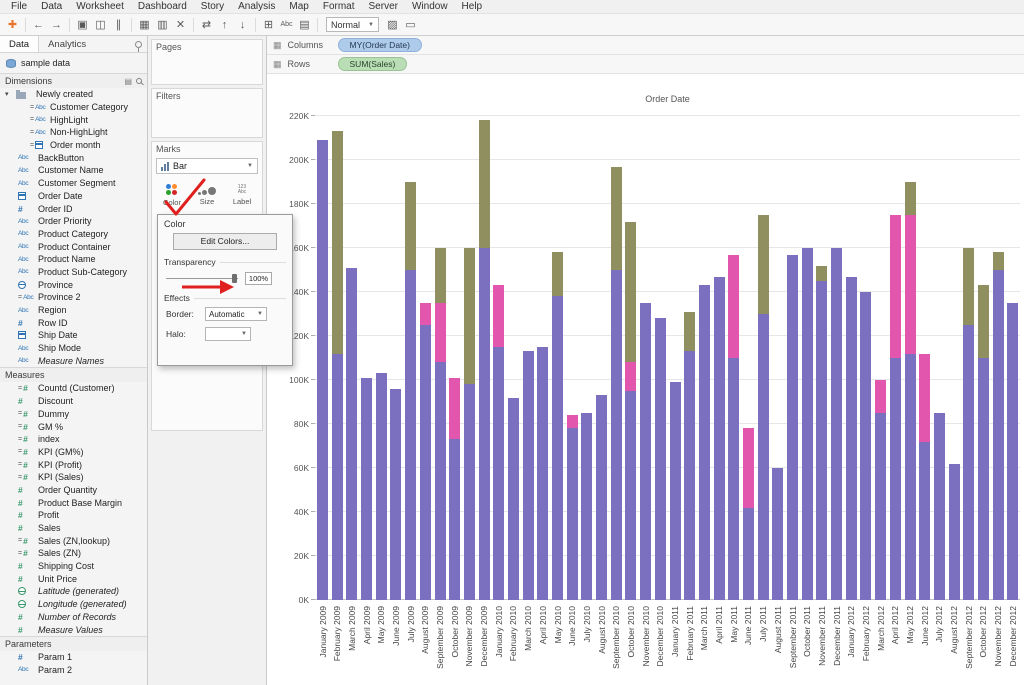 This screenshot has height=685, width=1024. What do you see at coordinates (162, 25) in the screenshot?
I see `duplicate-icon: ▥` at bounding box center [162, 25].